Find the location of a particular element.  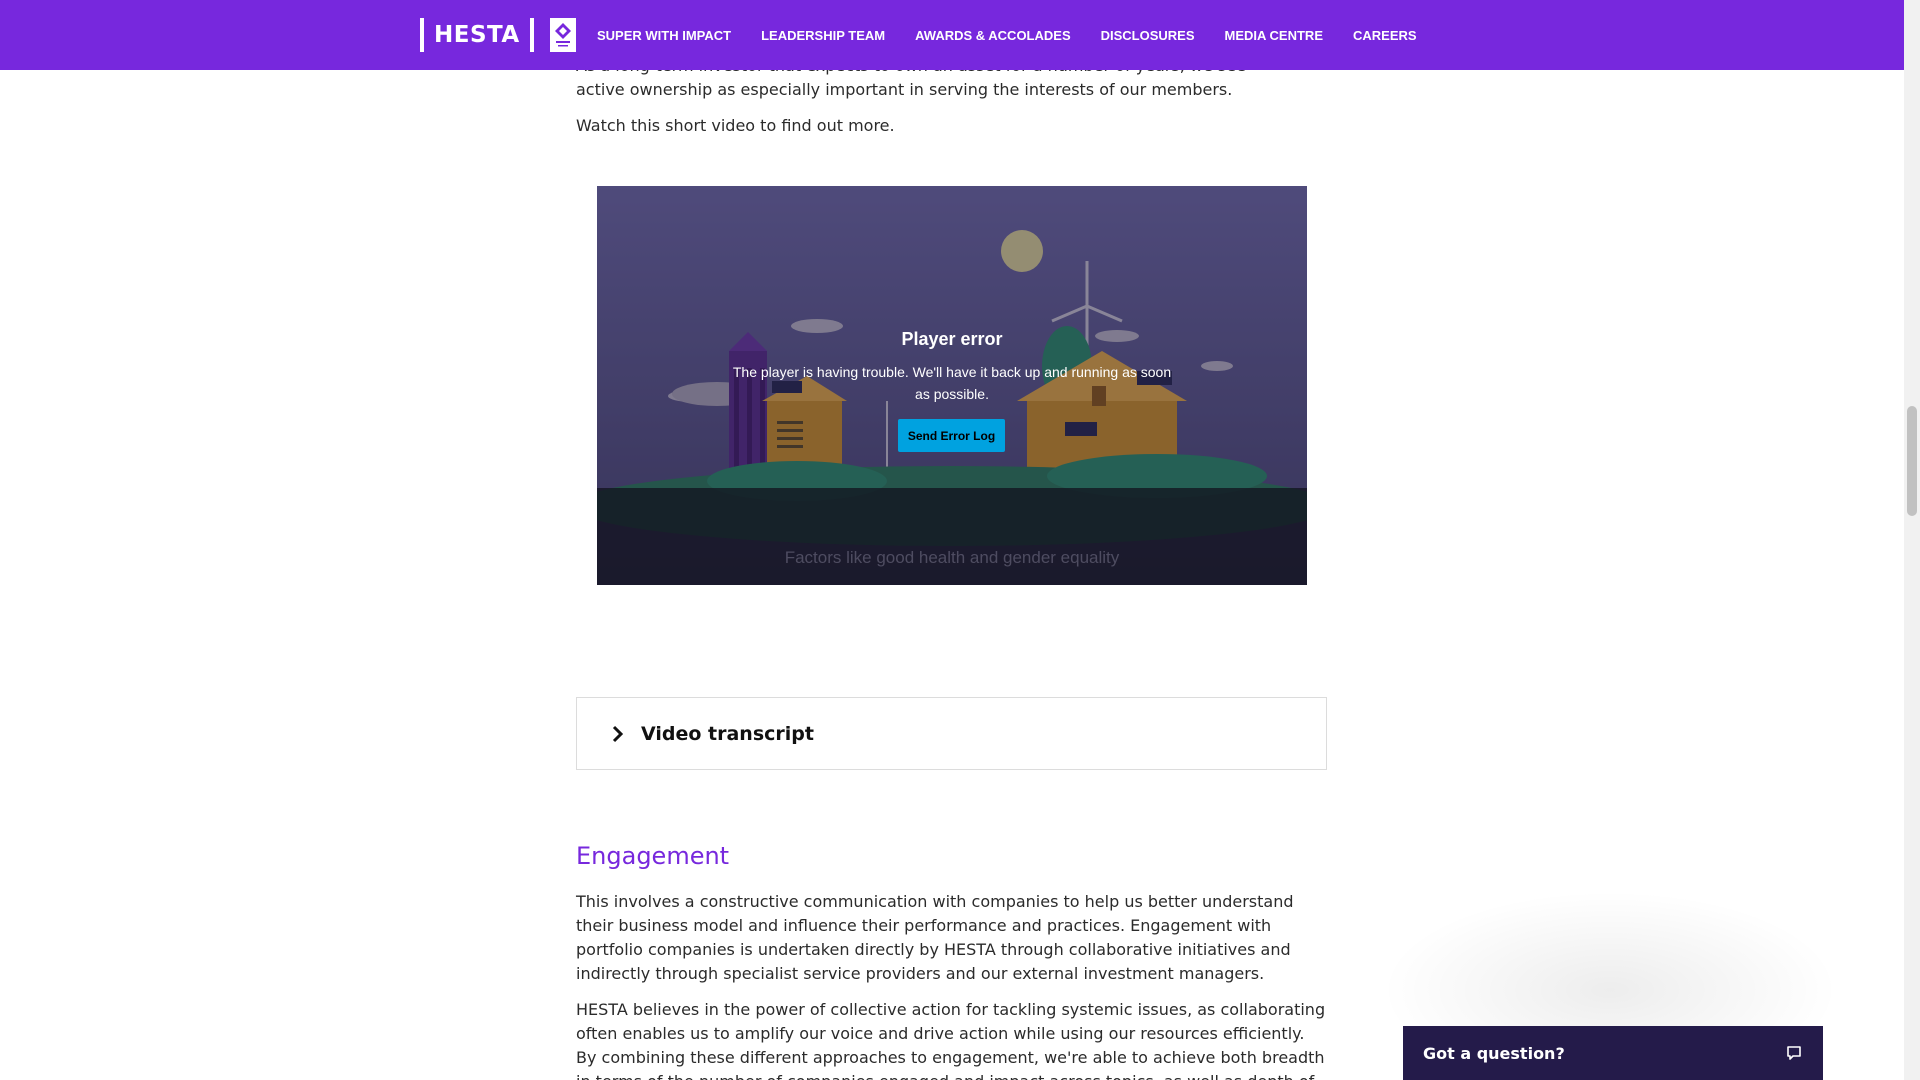

nav-leadership-team: LEADERSHIP TEAM is located at coordinates (823, 35).